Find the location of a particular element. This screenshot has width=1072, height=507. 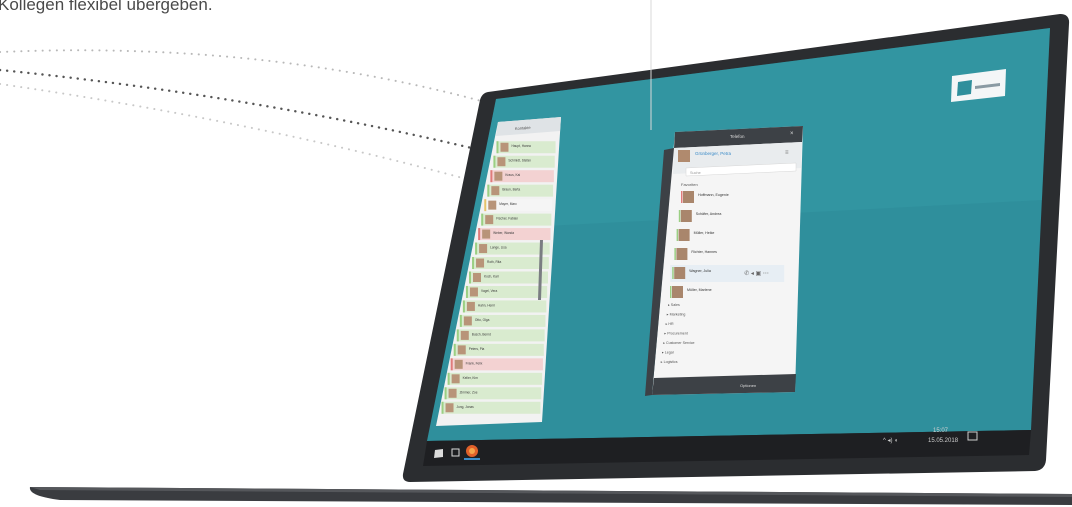

clock-time: 15:07 is located at coordinates (941, 431).